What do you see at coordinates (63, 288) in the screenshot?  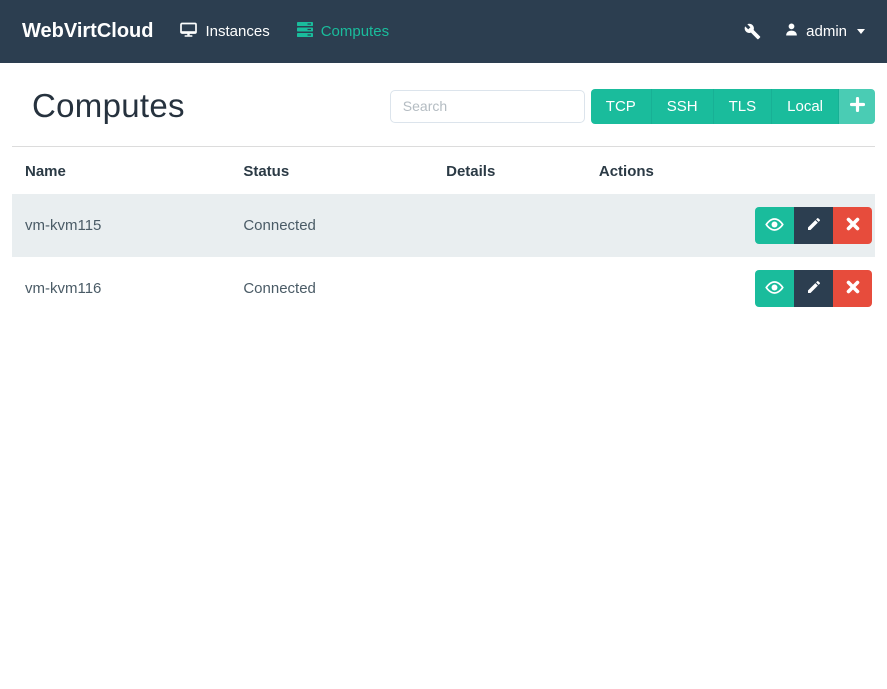 I see `compute-name: vm-kvm116` at bounding box center [63, 288].